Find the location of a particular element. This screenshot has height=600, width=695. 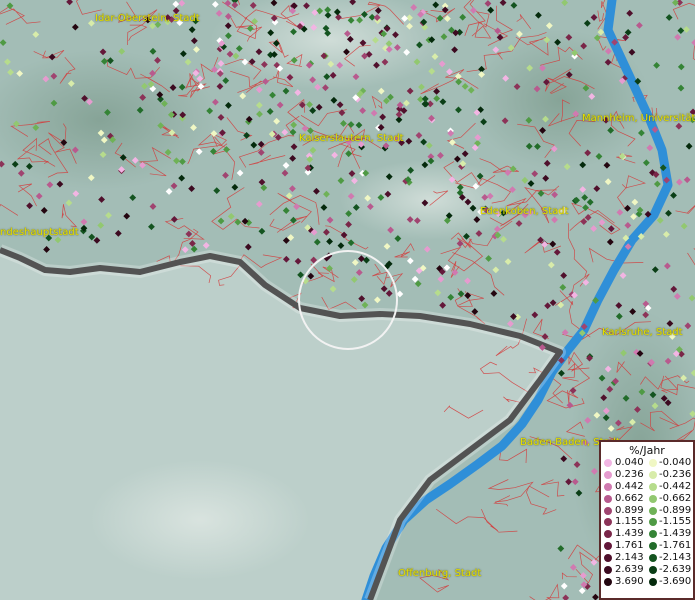

legend-value: -0.442 is located at coordinates (675, 486).